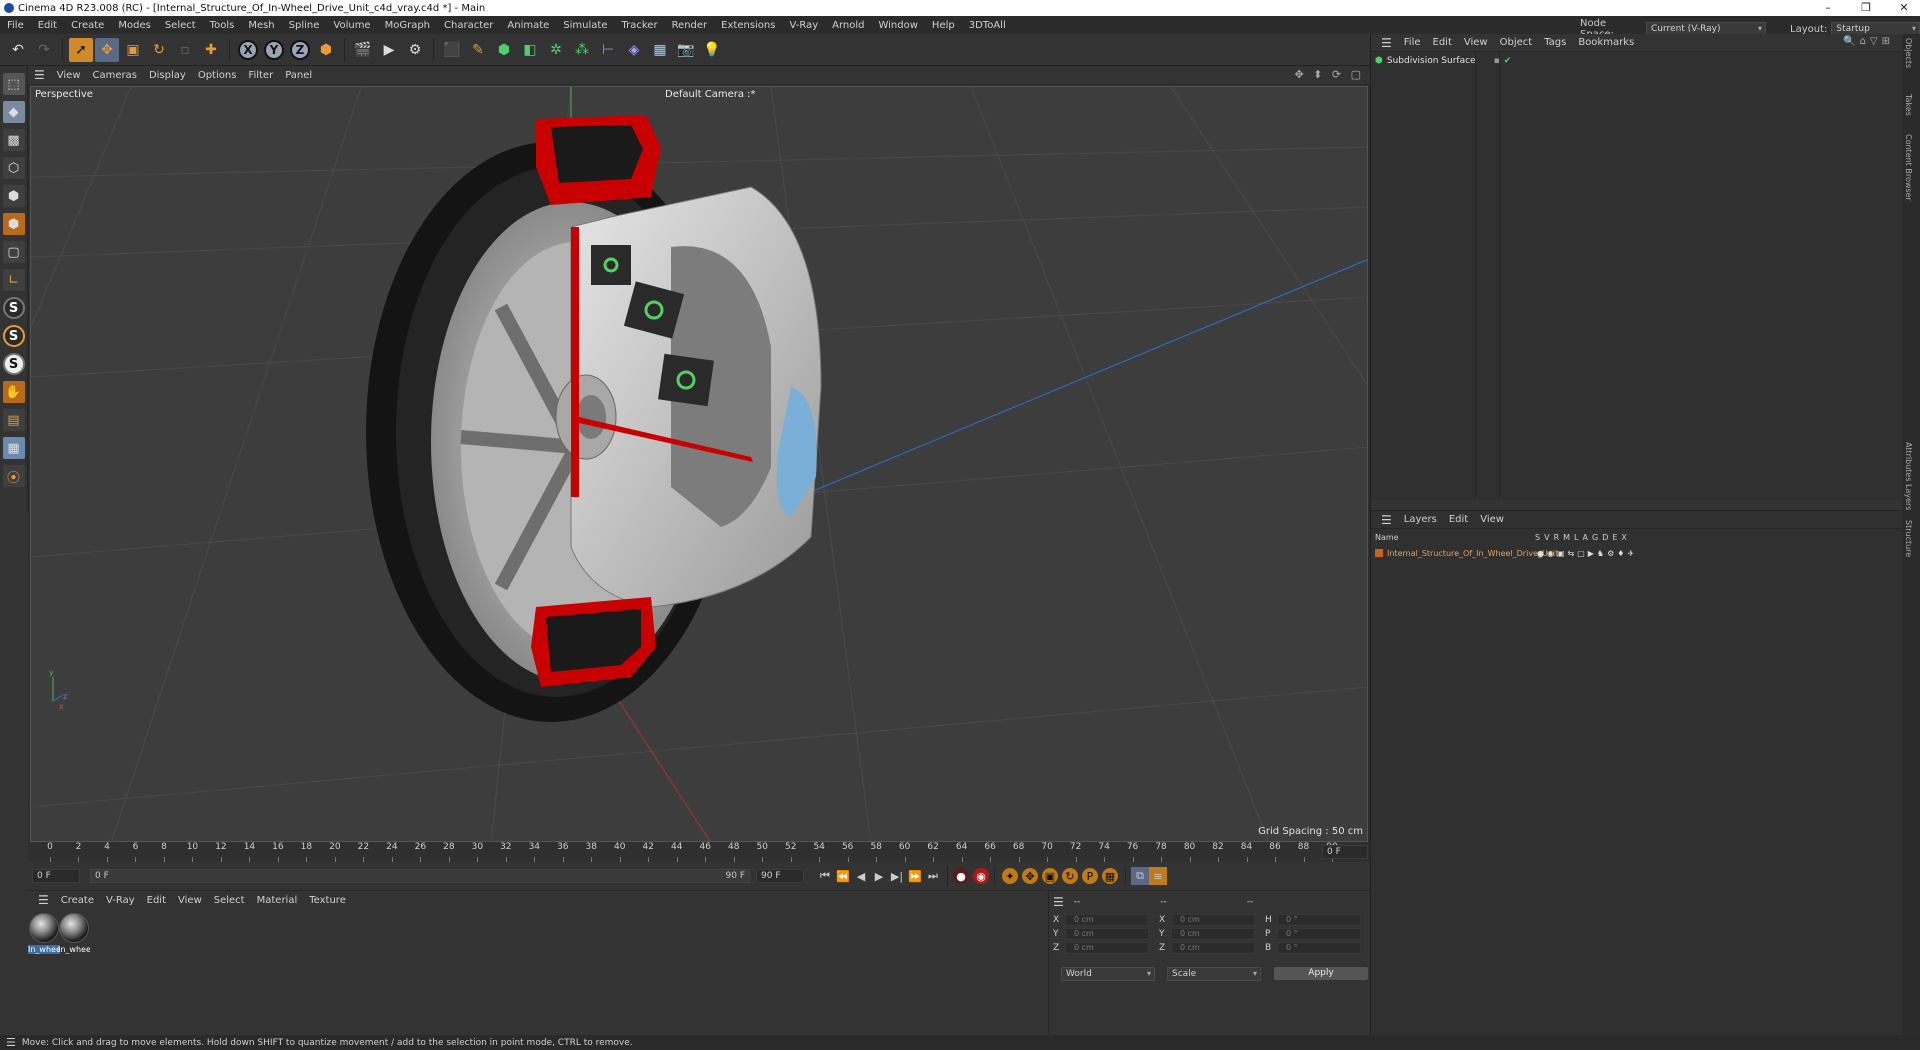 The width and height of the screenshot is (1920, 1050). What do you see at coordinates (452, 50) in the screenshot?
I see `cube-icon: ⬛` at bounding box center [452, 50].